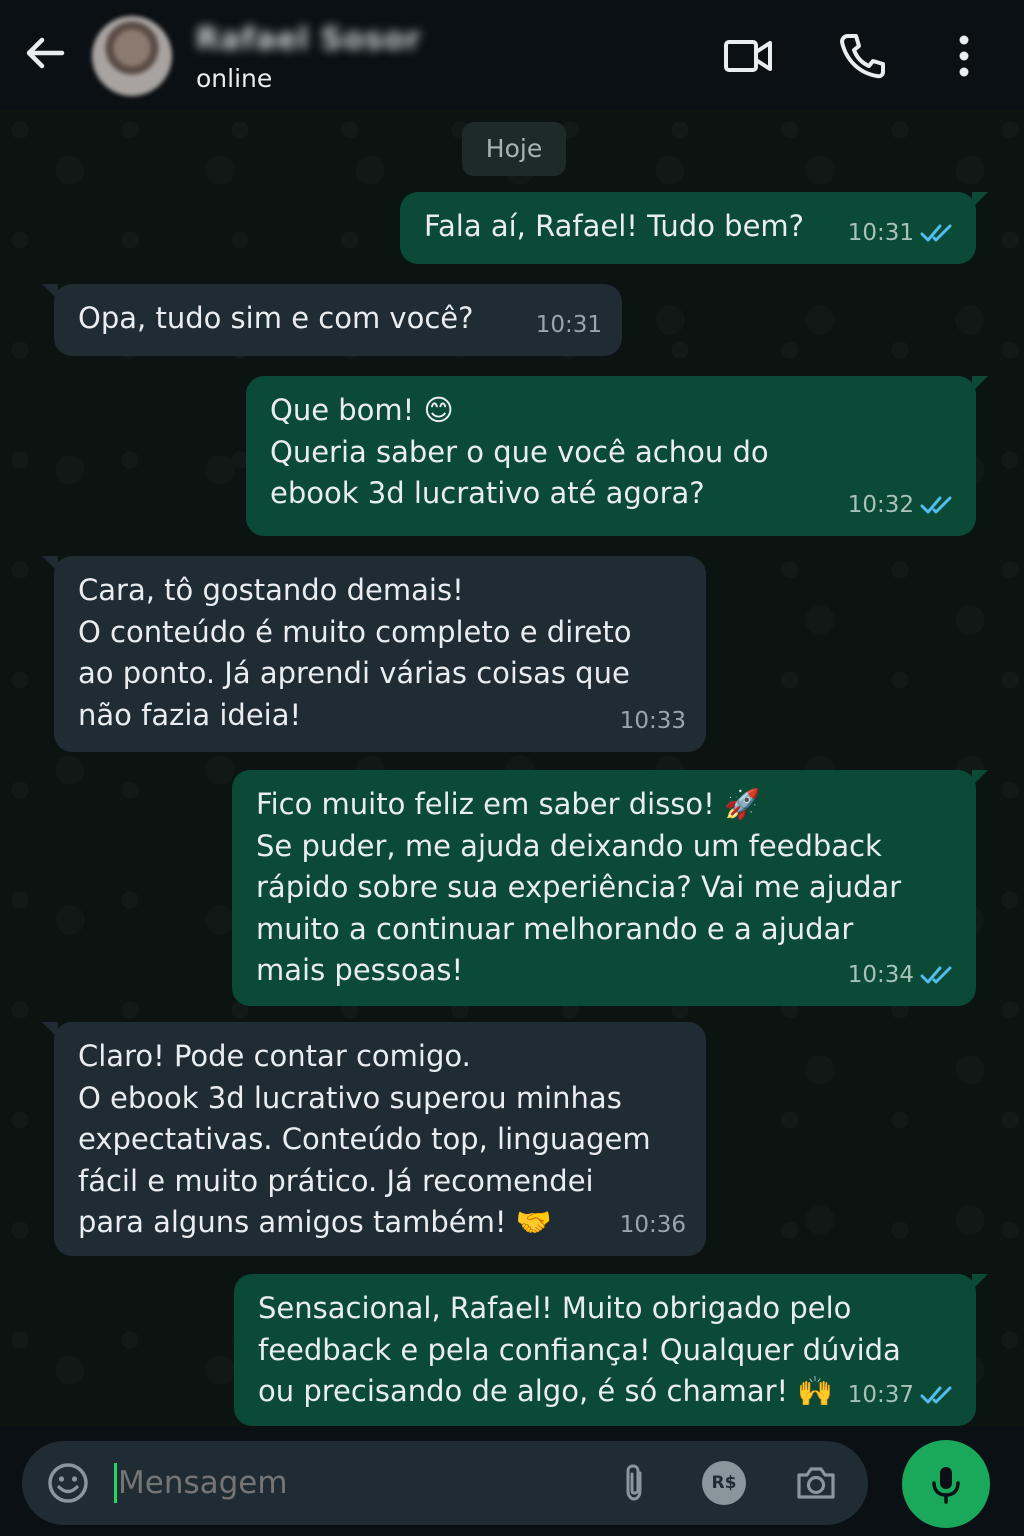  I want to click on message-time: 10:37, so click(880, 1394).